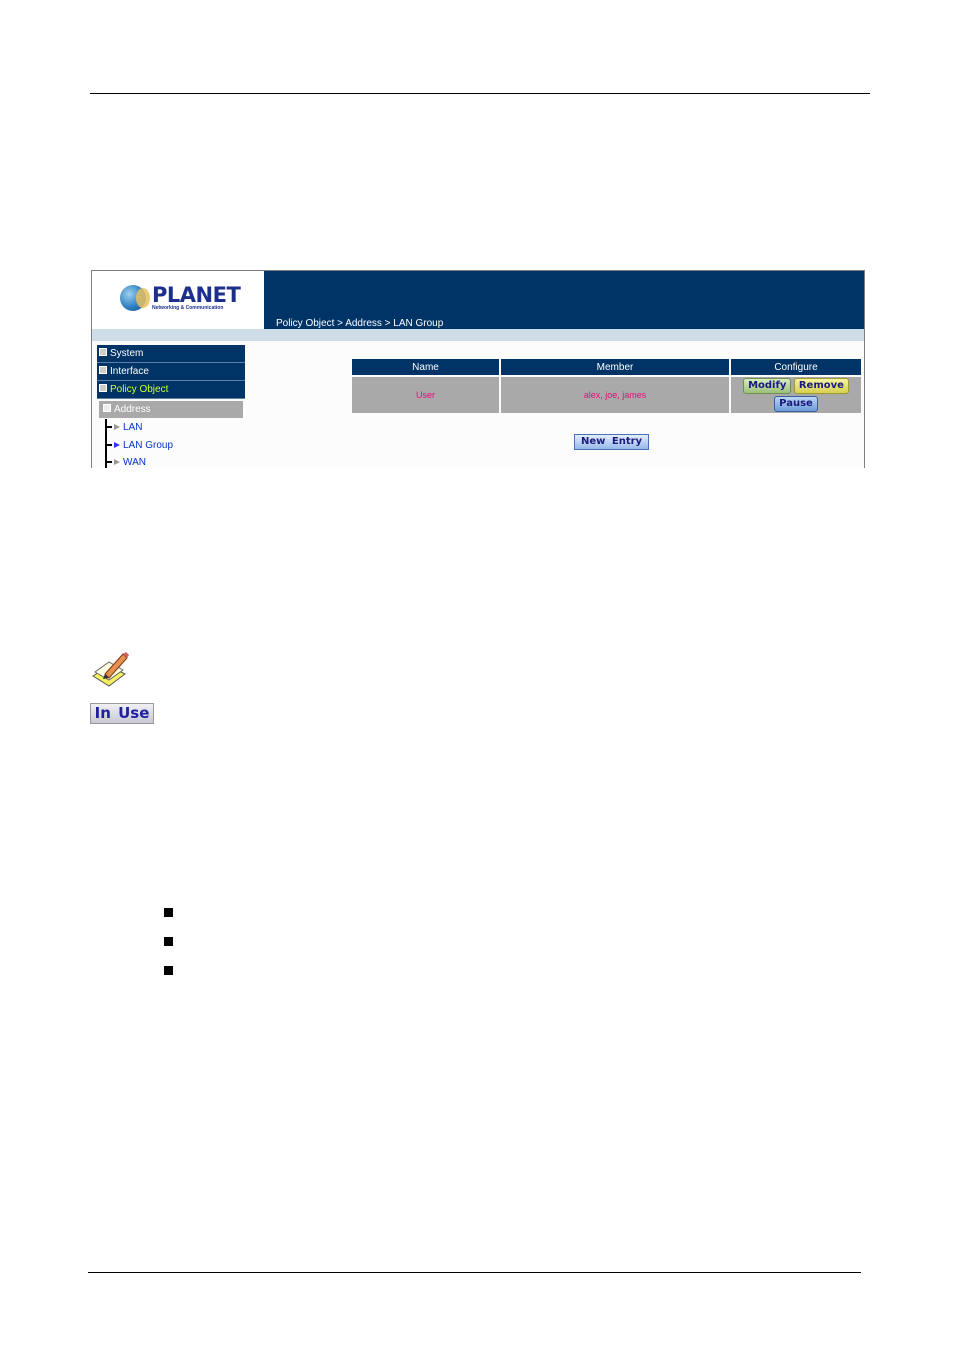 The image size is (954, 1350). I want to click on sidebar-item-label: Policy Object, so click(139, 389).